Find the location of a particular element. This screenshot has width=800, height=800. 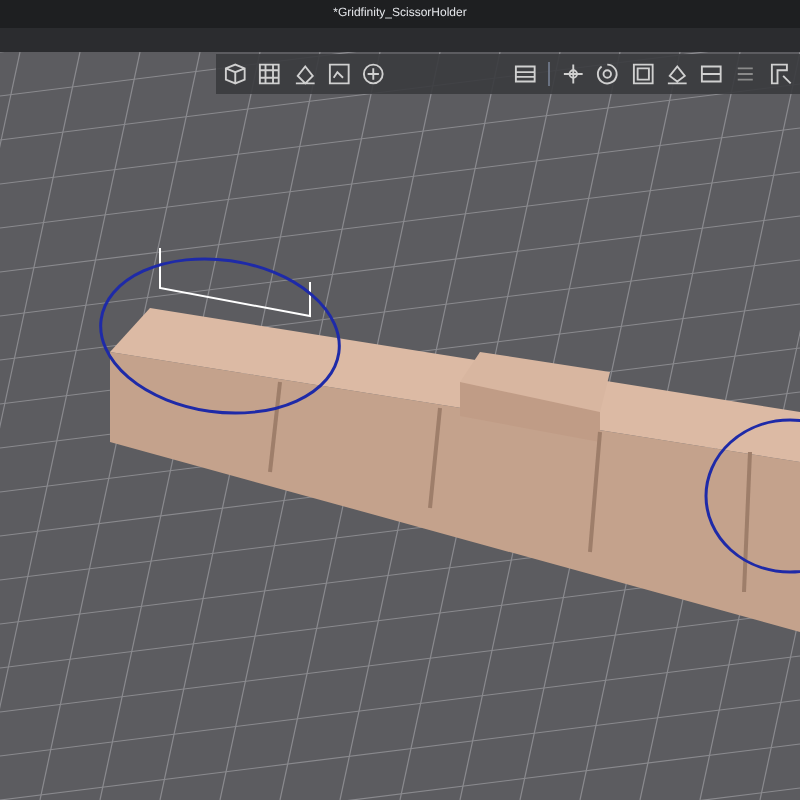

move-icon is located at coordinates (573, 74).